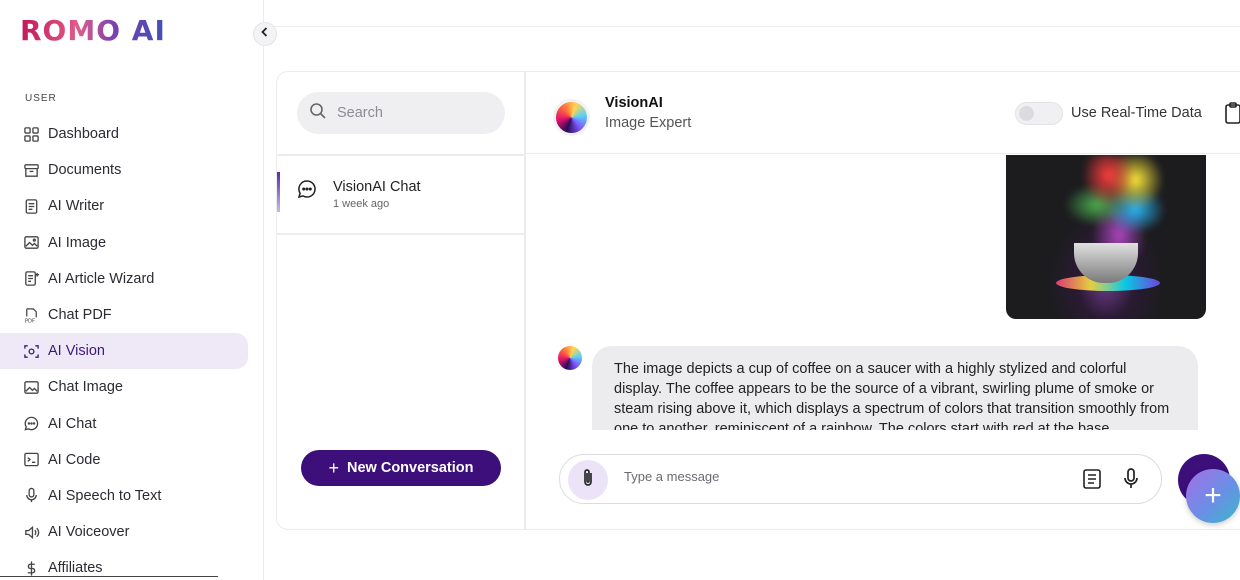  Describe the element at coordinates (76, 206) in the screenshot. I see `sidebar-item-label: AI Writer` at that location.